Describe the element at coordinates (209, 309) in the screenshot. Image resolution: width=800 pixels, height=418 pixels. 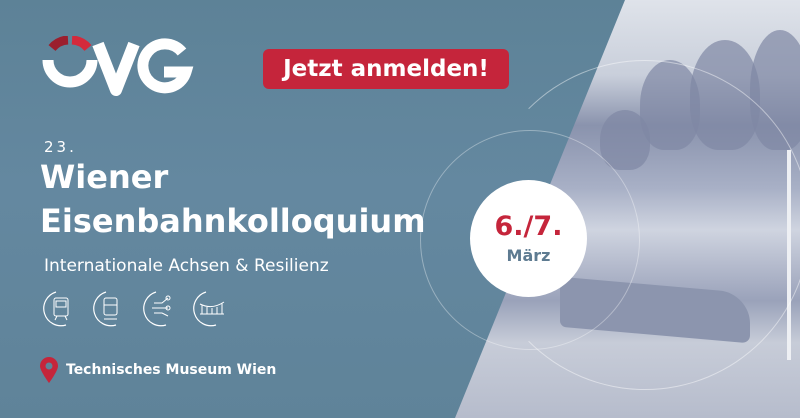
I see `bridge-icon` at that location.